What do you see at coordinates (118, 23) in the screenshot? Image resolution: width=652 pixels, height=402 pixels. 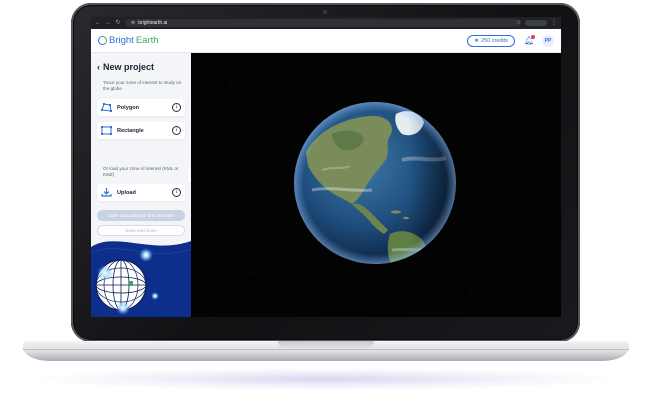 I see `reload-icon: ↻` at bounding box center [118, 23].